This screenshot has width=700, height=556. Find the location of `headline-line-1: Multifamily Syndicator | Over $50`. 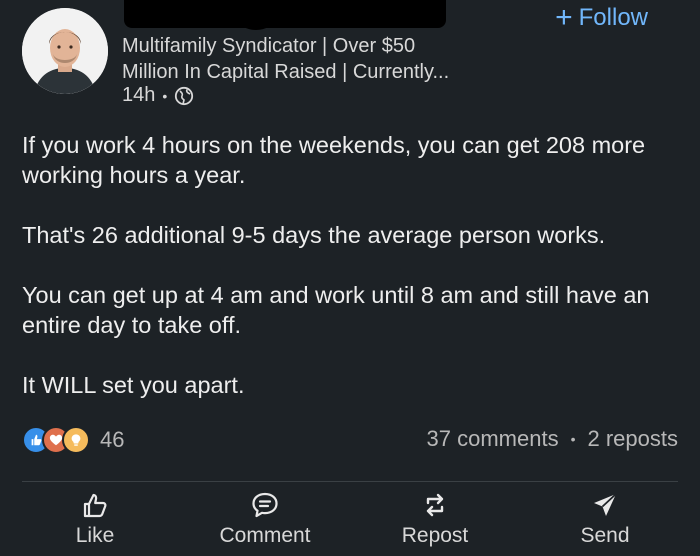

headline-line-1: Multifamily Syndicator | Over $50 is located at coordinates (269, 46).